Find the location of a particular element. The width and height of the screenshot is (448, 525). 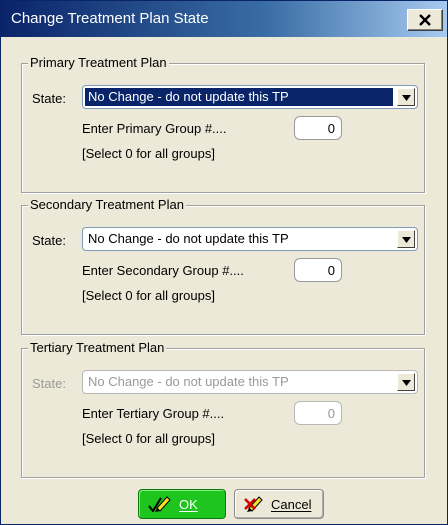

primary-group-number-input: 0 is located at coordinates (318, 128).